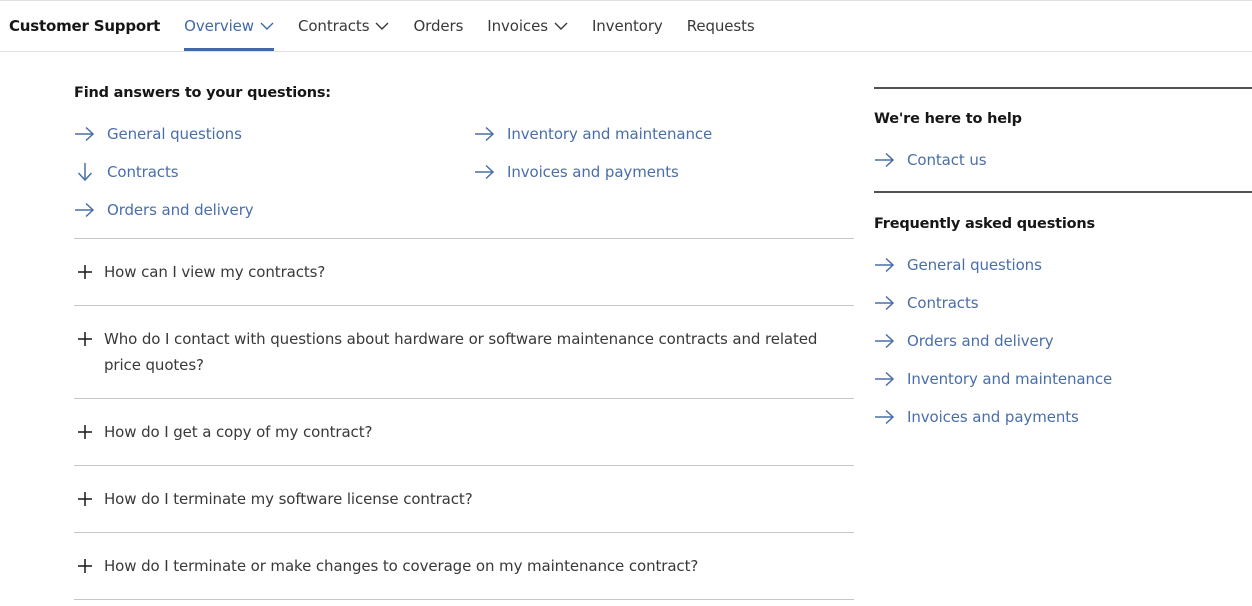  I want to click on nav-tab-label: Requests, so click(720, 26).